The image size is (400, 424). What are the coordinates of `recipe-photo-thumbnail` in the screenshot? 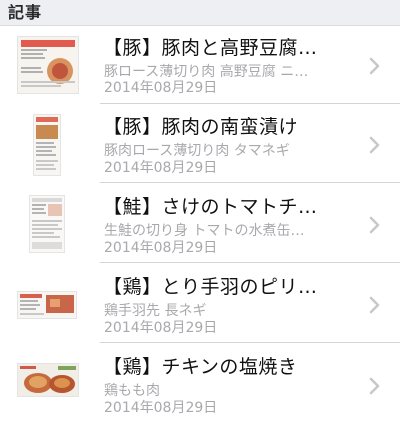 It's located at (48, 380).